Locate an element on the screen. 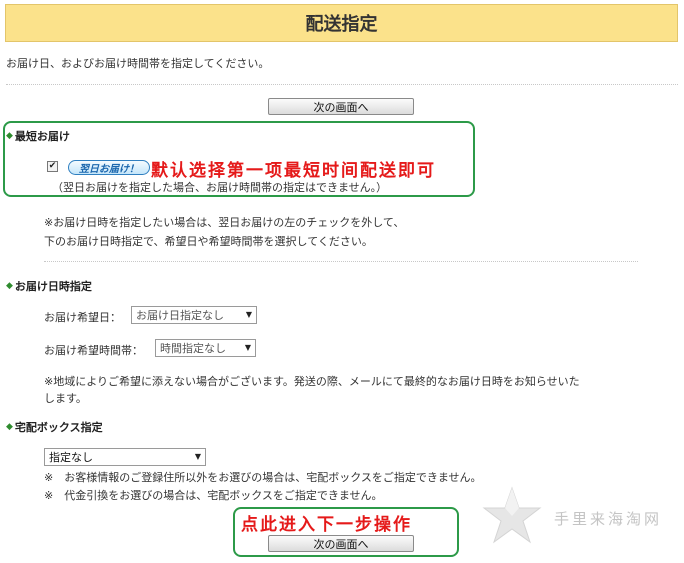  delivery-box-note2: ※ 代金引換をお選びの場合は、宅配ボックスをご指定できません。 is located at coordinates (213, 495).